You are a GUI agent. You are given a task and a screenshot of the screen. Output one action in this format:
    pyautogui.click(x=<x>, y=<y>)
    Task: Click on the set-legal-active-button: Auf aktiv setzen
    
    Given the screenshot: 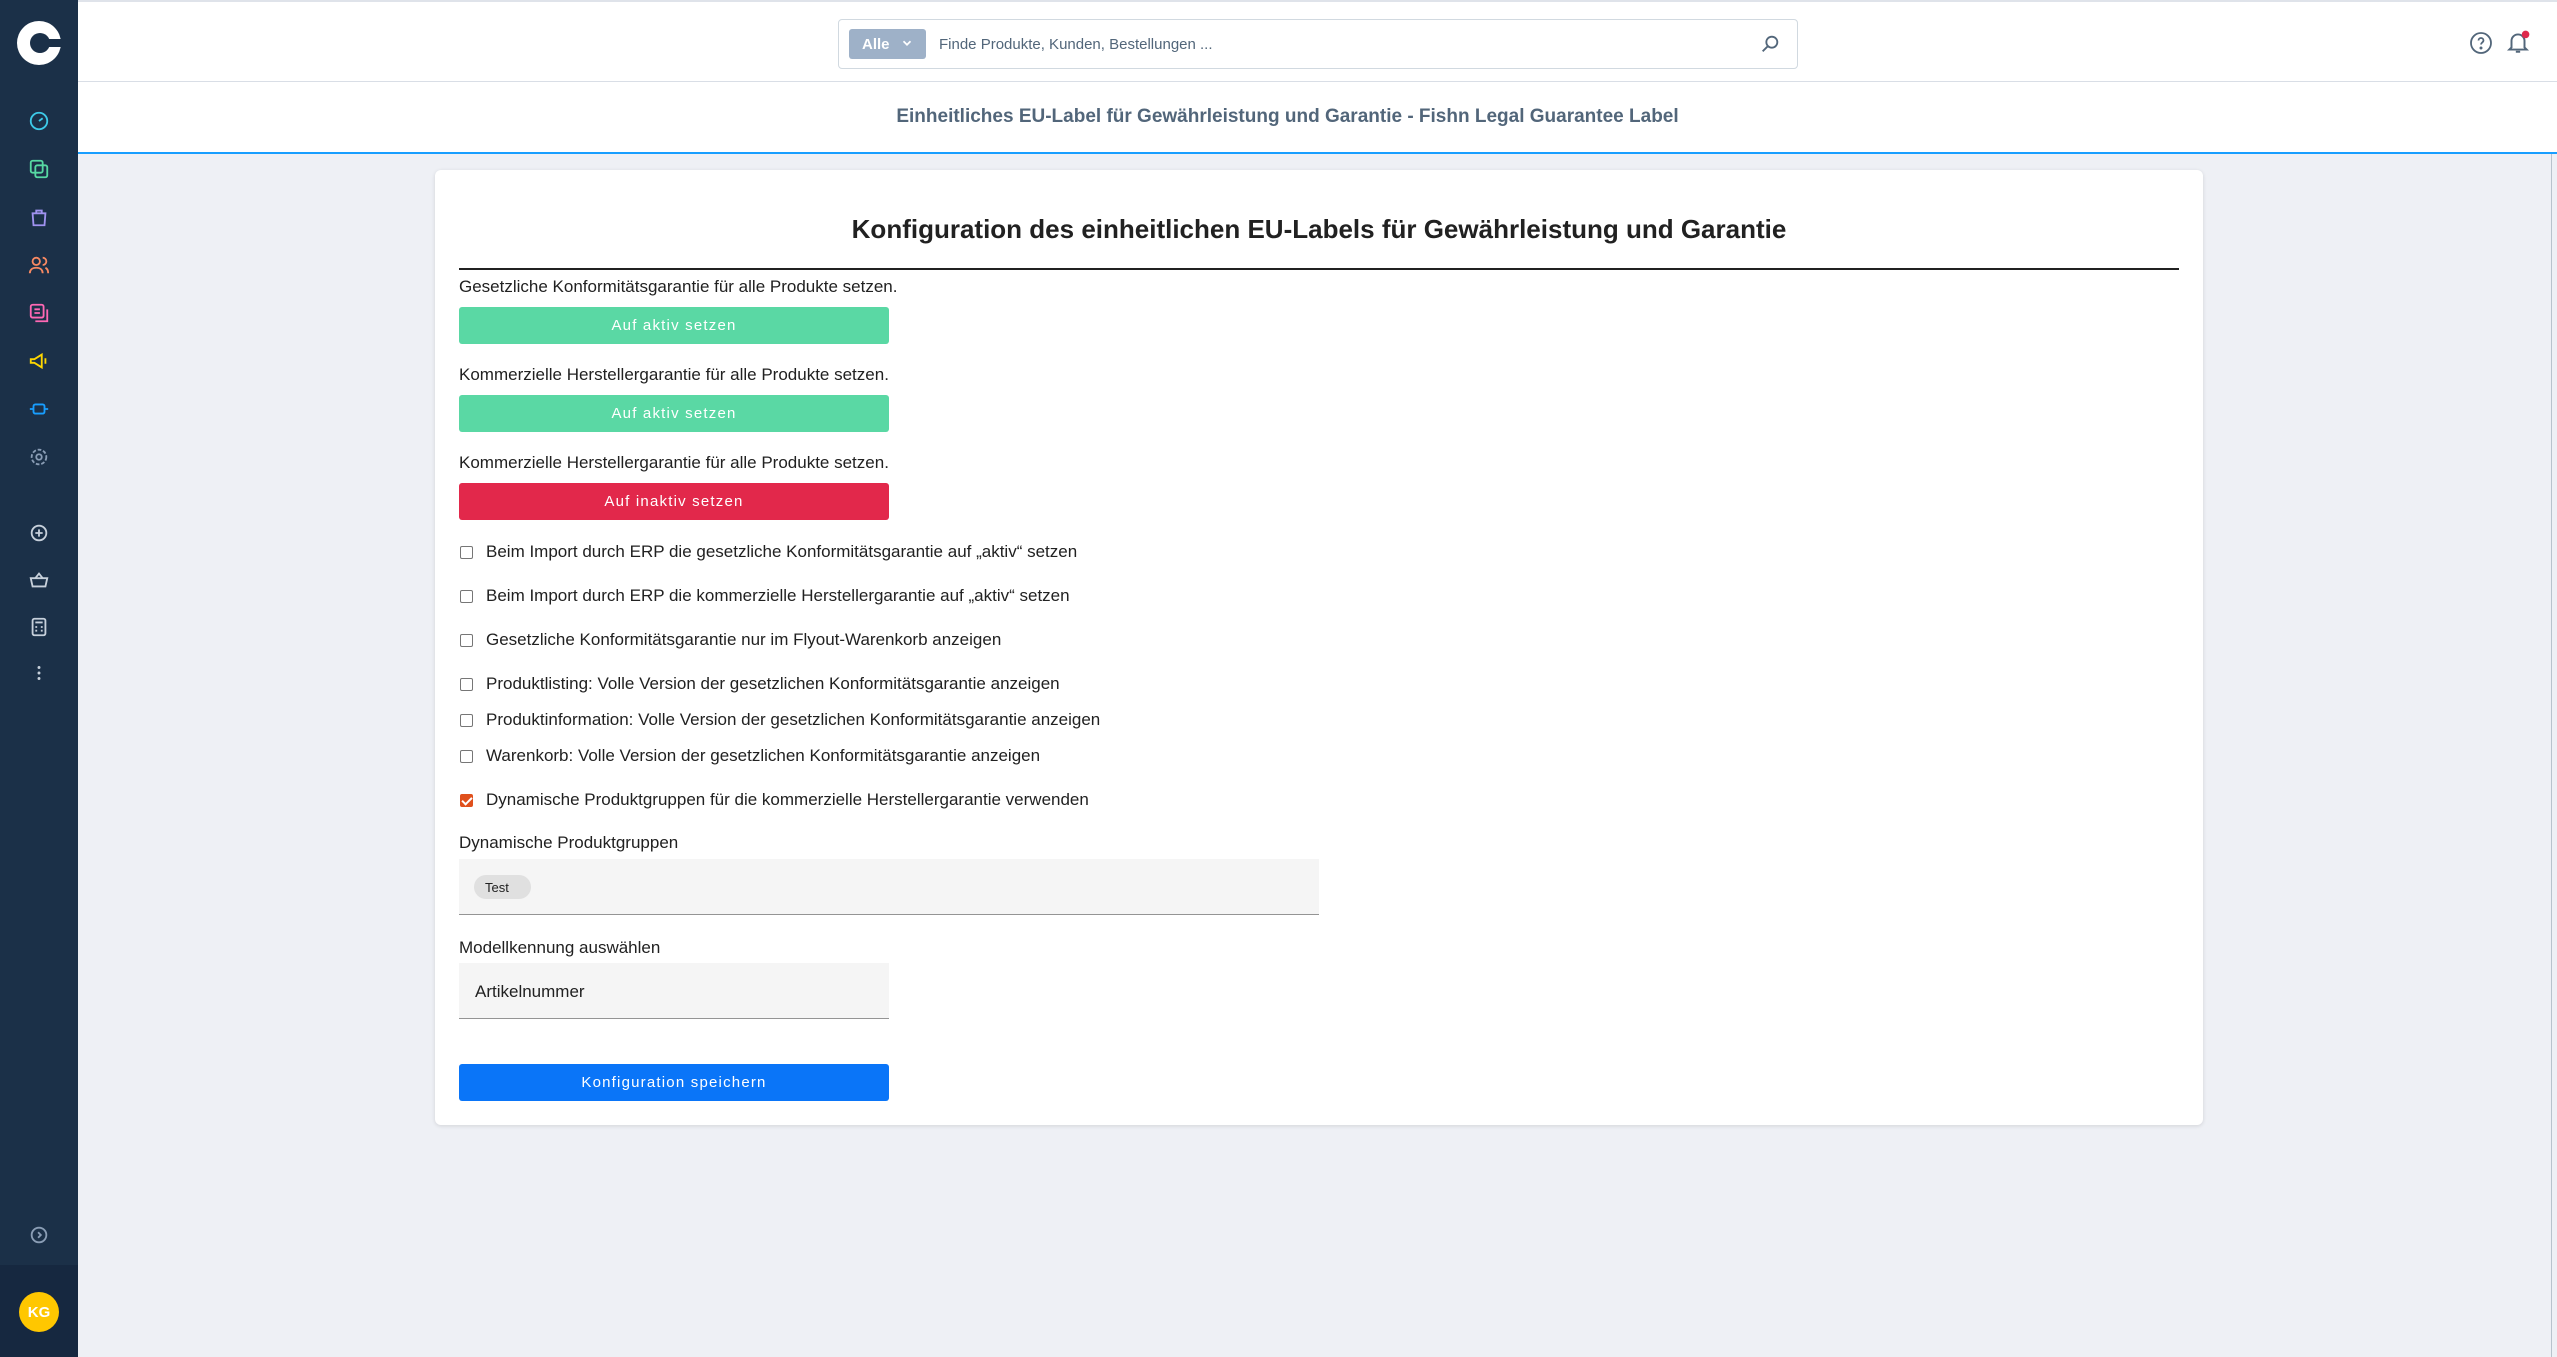 What is the action you would take?
    pyautogui.click(x=674, y=325)
    